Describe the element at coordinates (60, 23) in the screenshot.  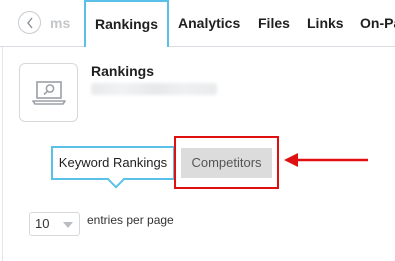
I see `tab-items: ms` at that location.